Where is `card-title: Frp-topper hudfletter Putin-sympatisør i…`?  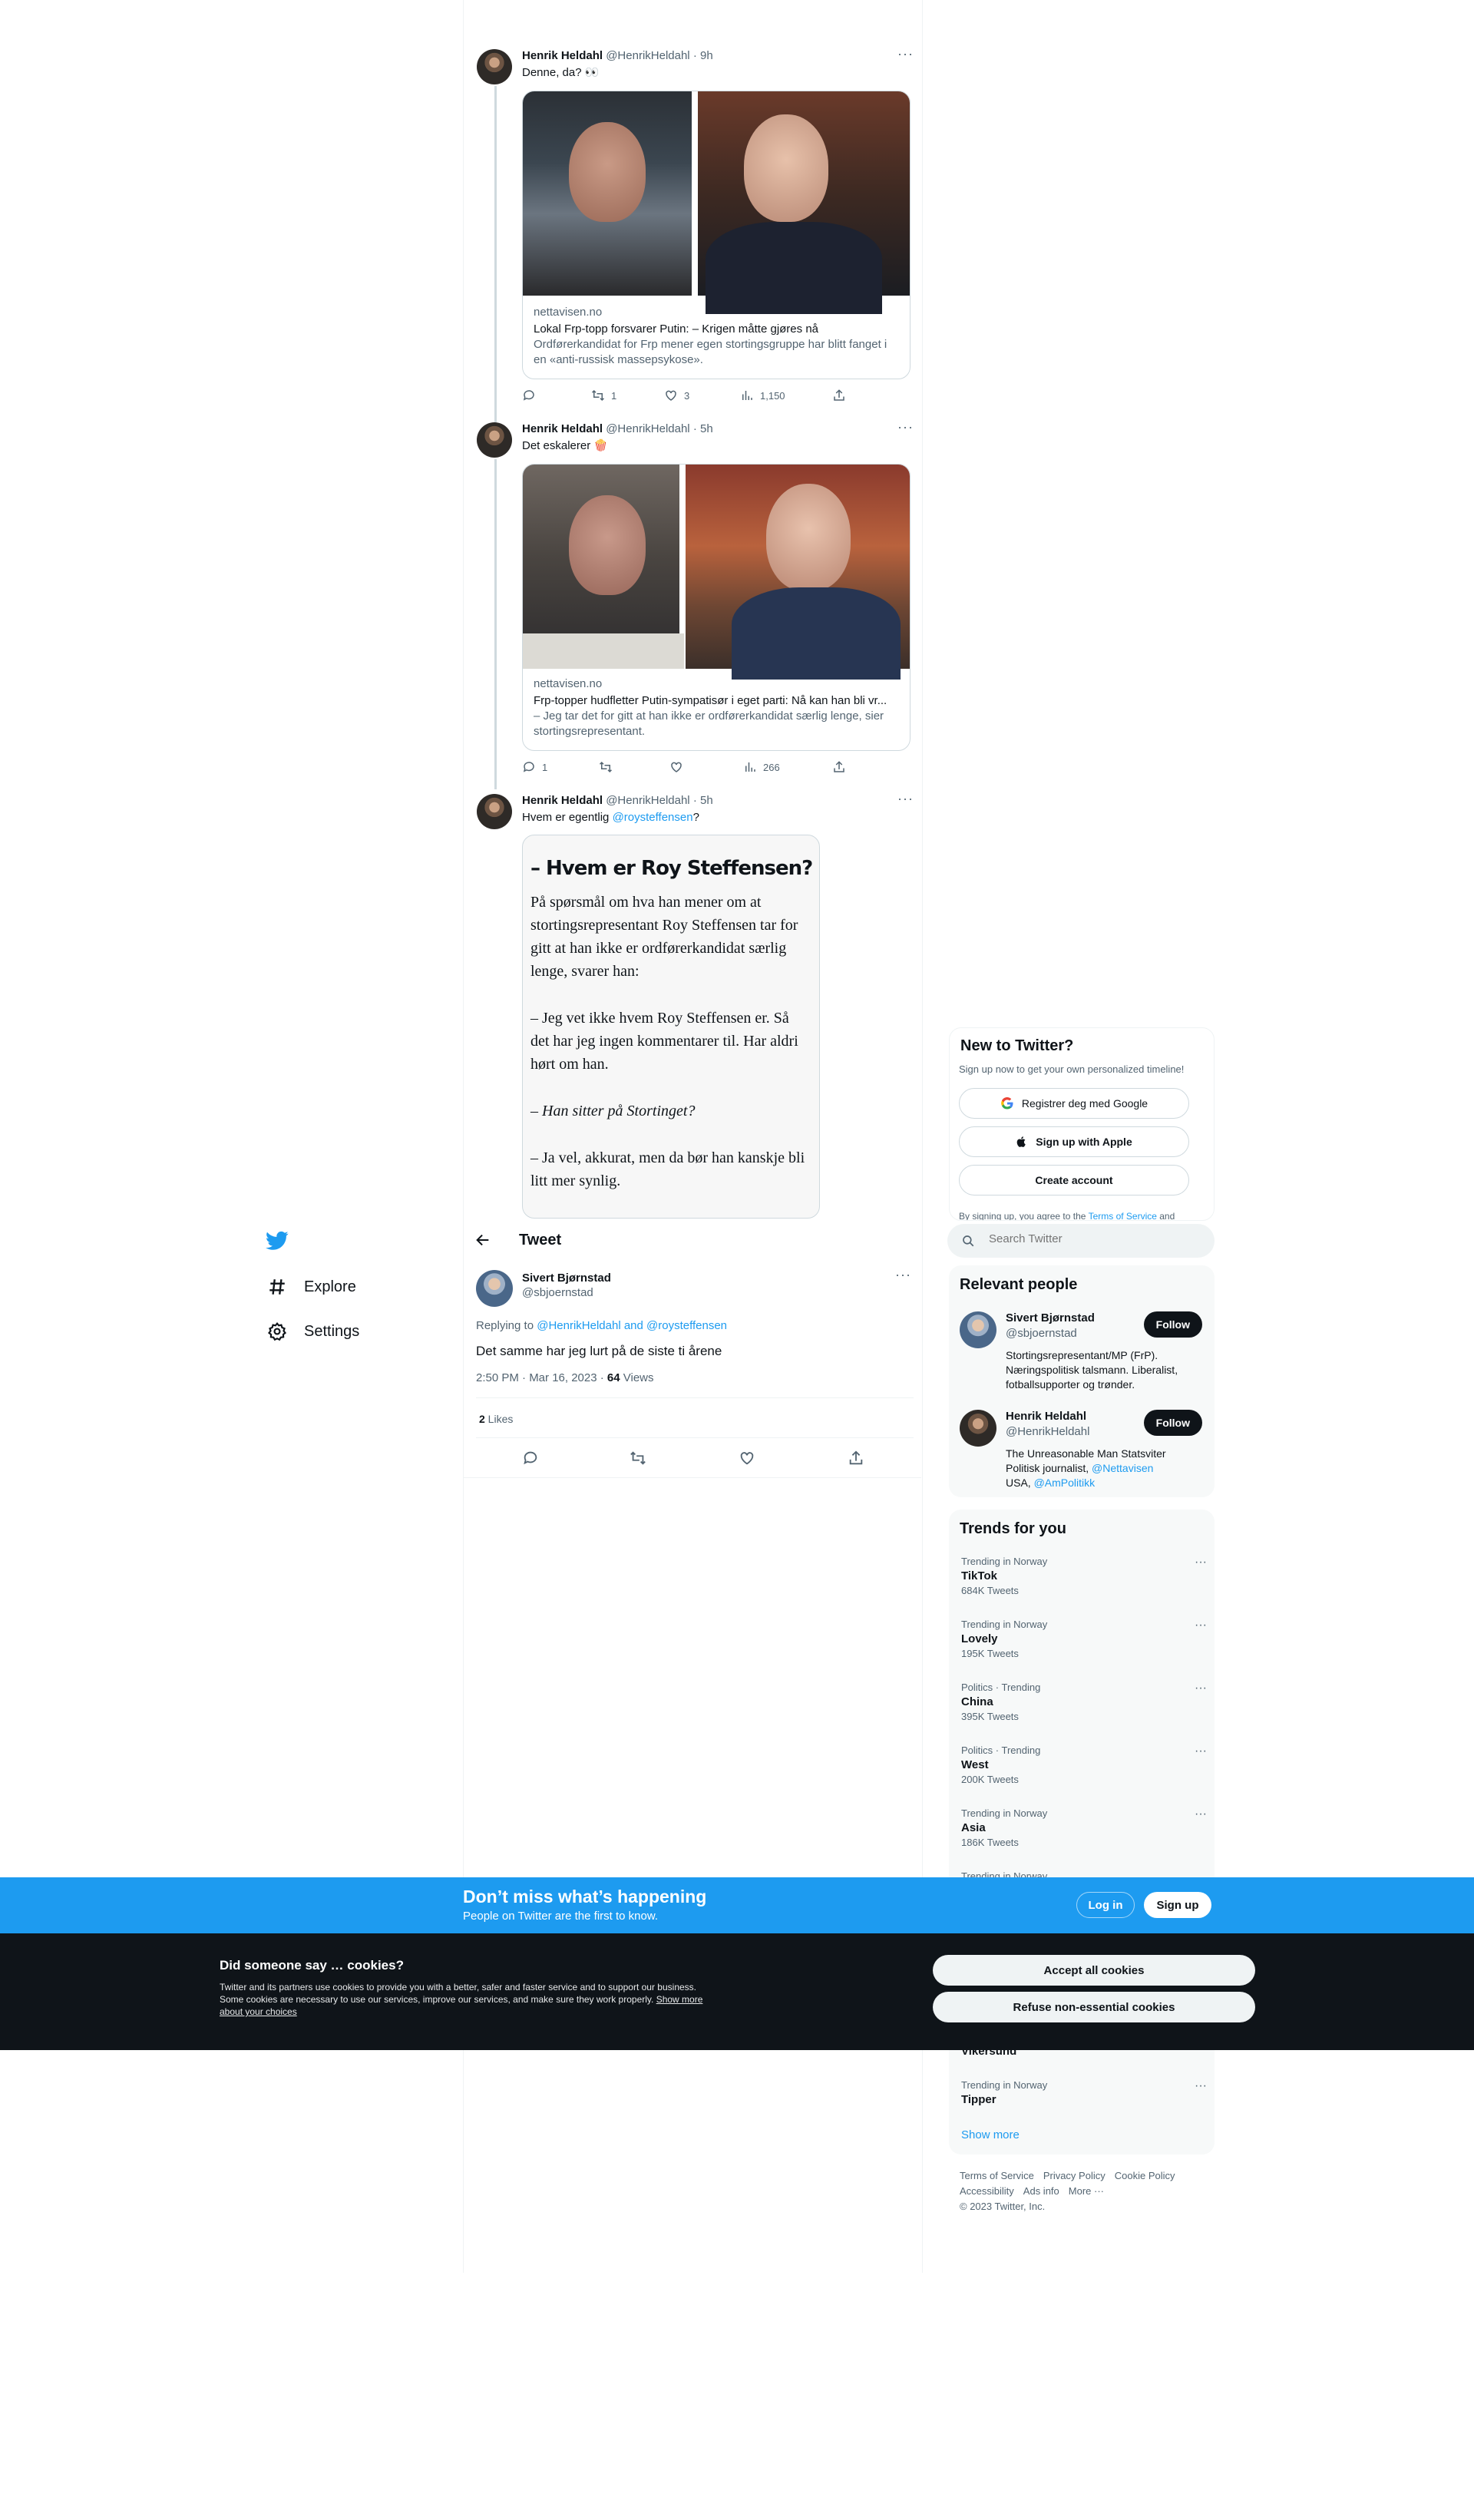 card-title: Frp-topper hudfletter Putin-sympatisør i… is located at coordinates (711, 701).